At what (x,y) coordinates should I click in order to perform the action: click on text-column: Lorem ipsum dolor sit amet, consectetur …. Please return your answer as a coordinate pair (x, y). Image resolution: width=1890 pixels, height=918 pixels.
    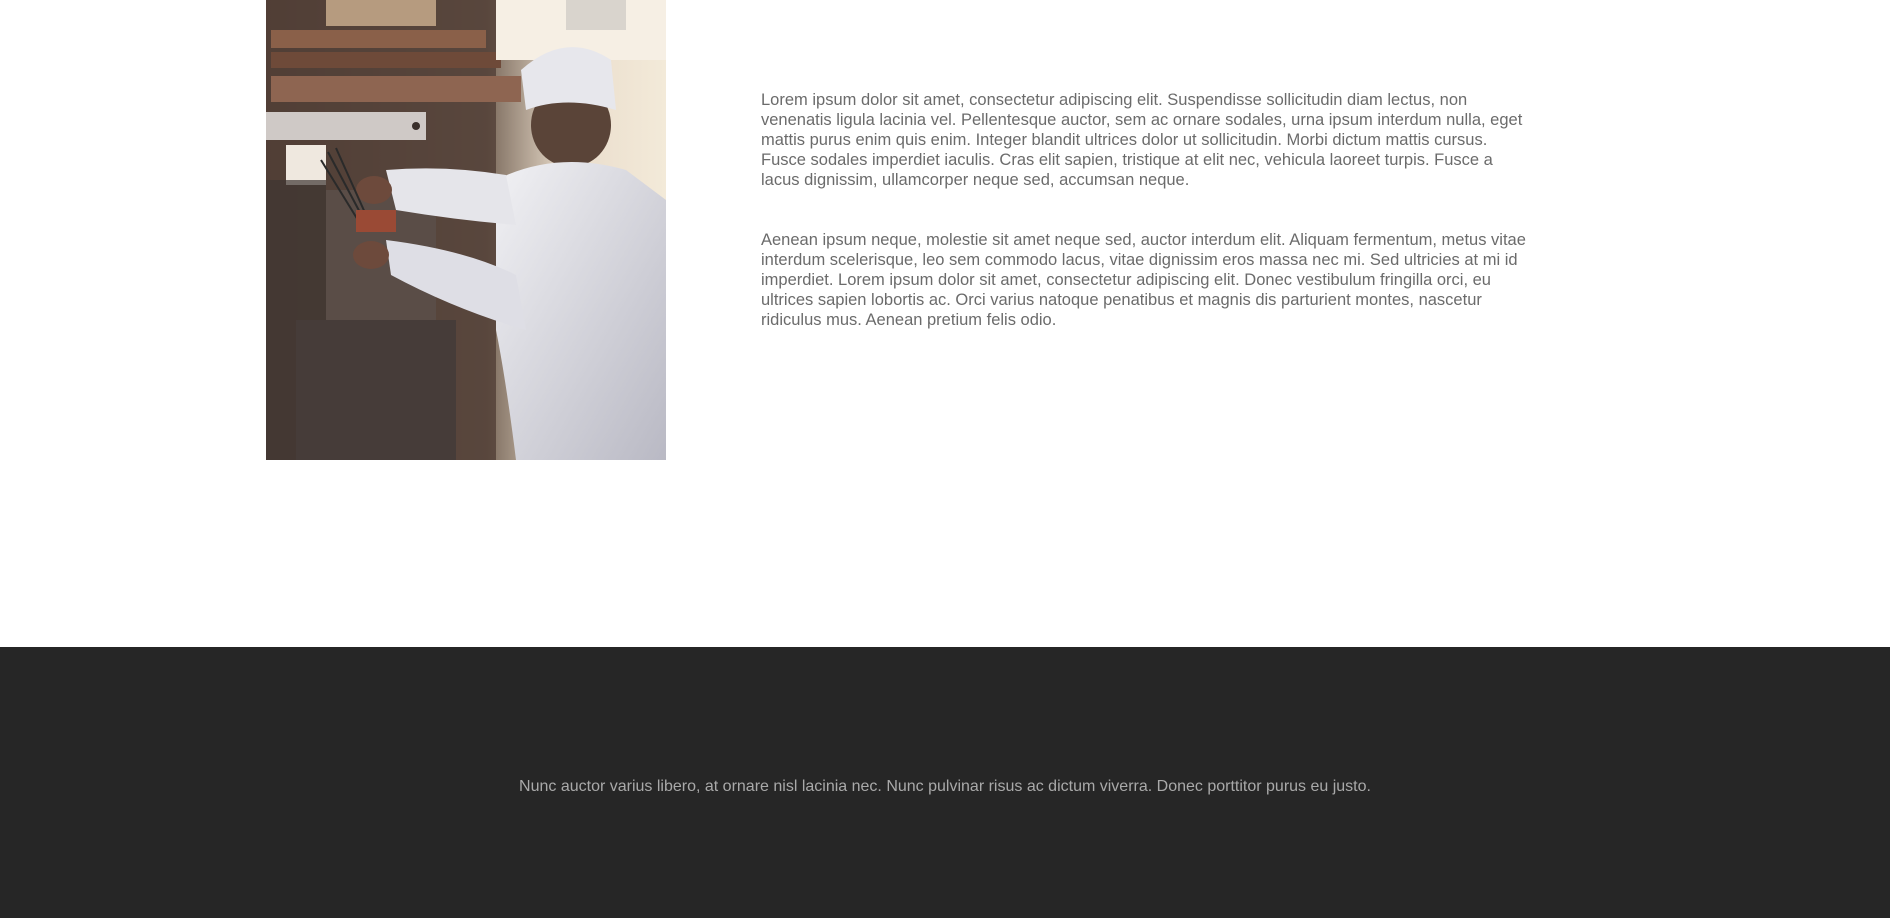
    Looking at the image, I should click on (1146, 230).